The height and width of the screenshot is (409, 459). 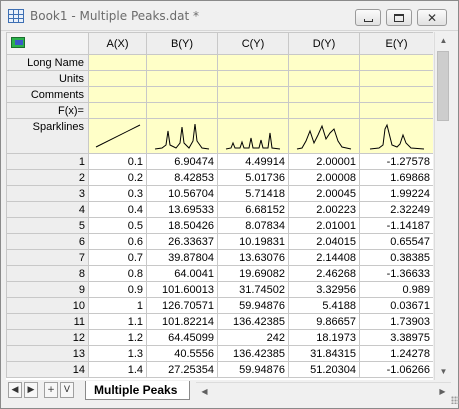 I want to click on sheet-tab-multiple-peaks: Multiple Peaks, so click(x=138, y=390).